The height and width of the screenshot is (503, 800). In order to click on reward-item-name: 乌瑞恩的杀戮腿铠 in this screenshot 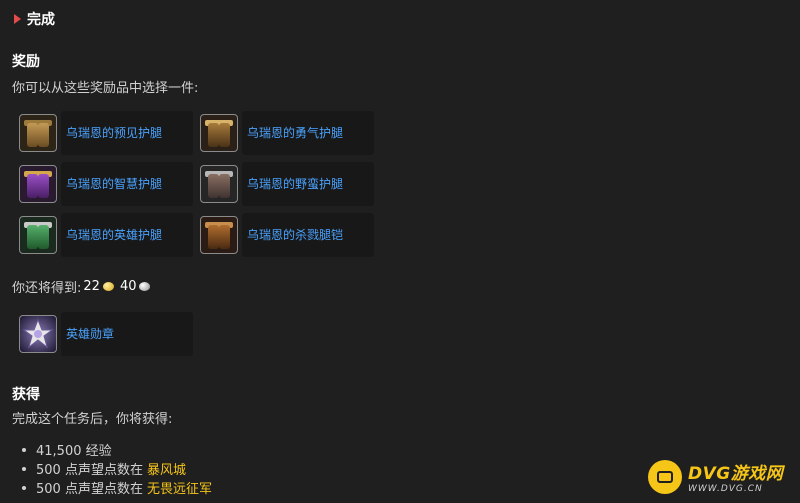, I will do `click(295, 234)`.